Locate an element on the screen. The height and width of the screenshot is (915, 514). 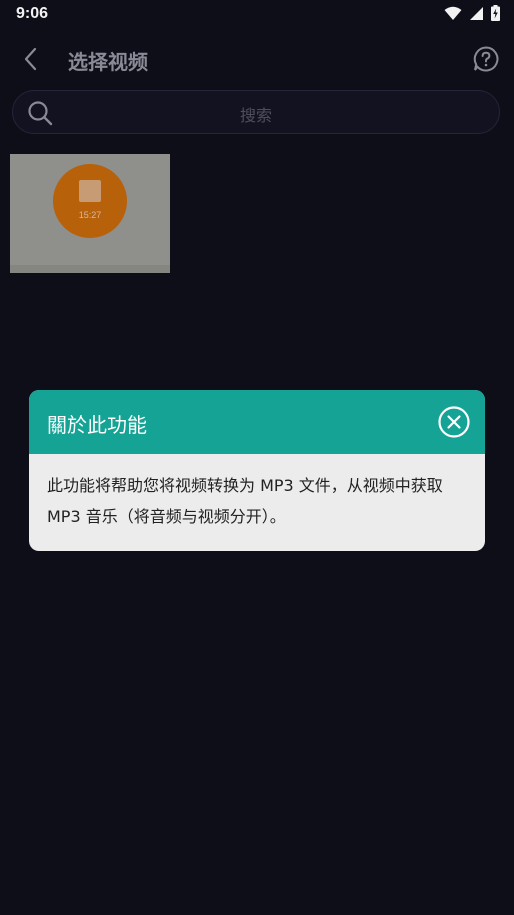
search-input-placeholder: 搜索 is located at coordinates (256, 114).